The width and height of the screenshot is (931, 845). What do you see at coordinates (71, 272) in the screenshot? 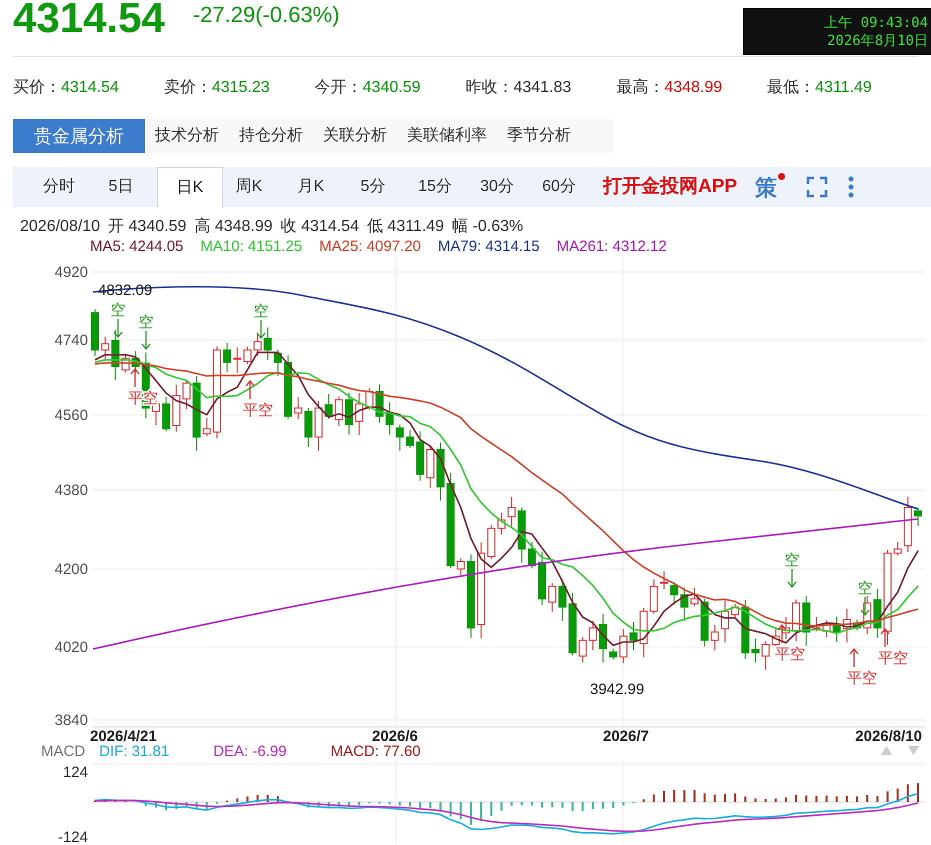
I see `axis-label: 4920` at bounding box center [71, 272].